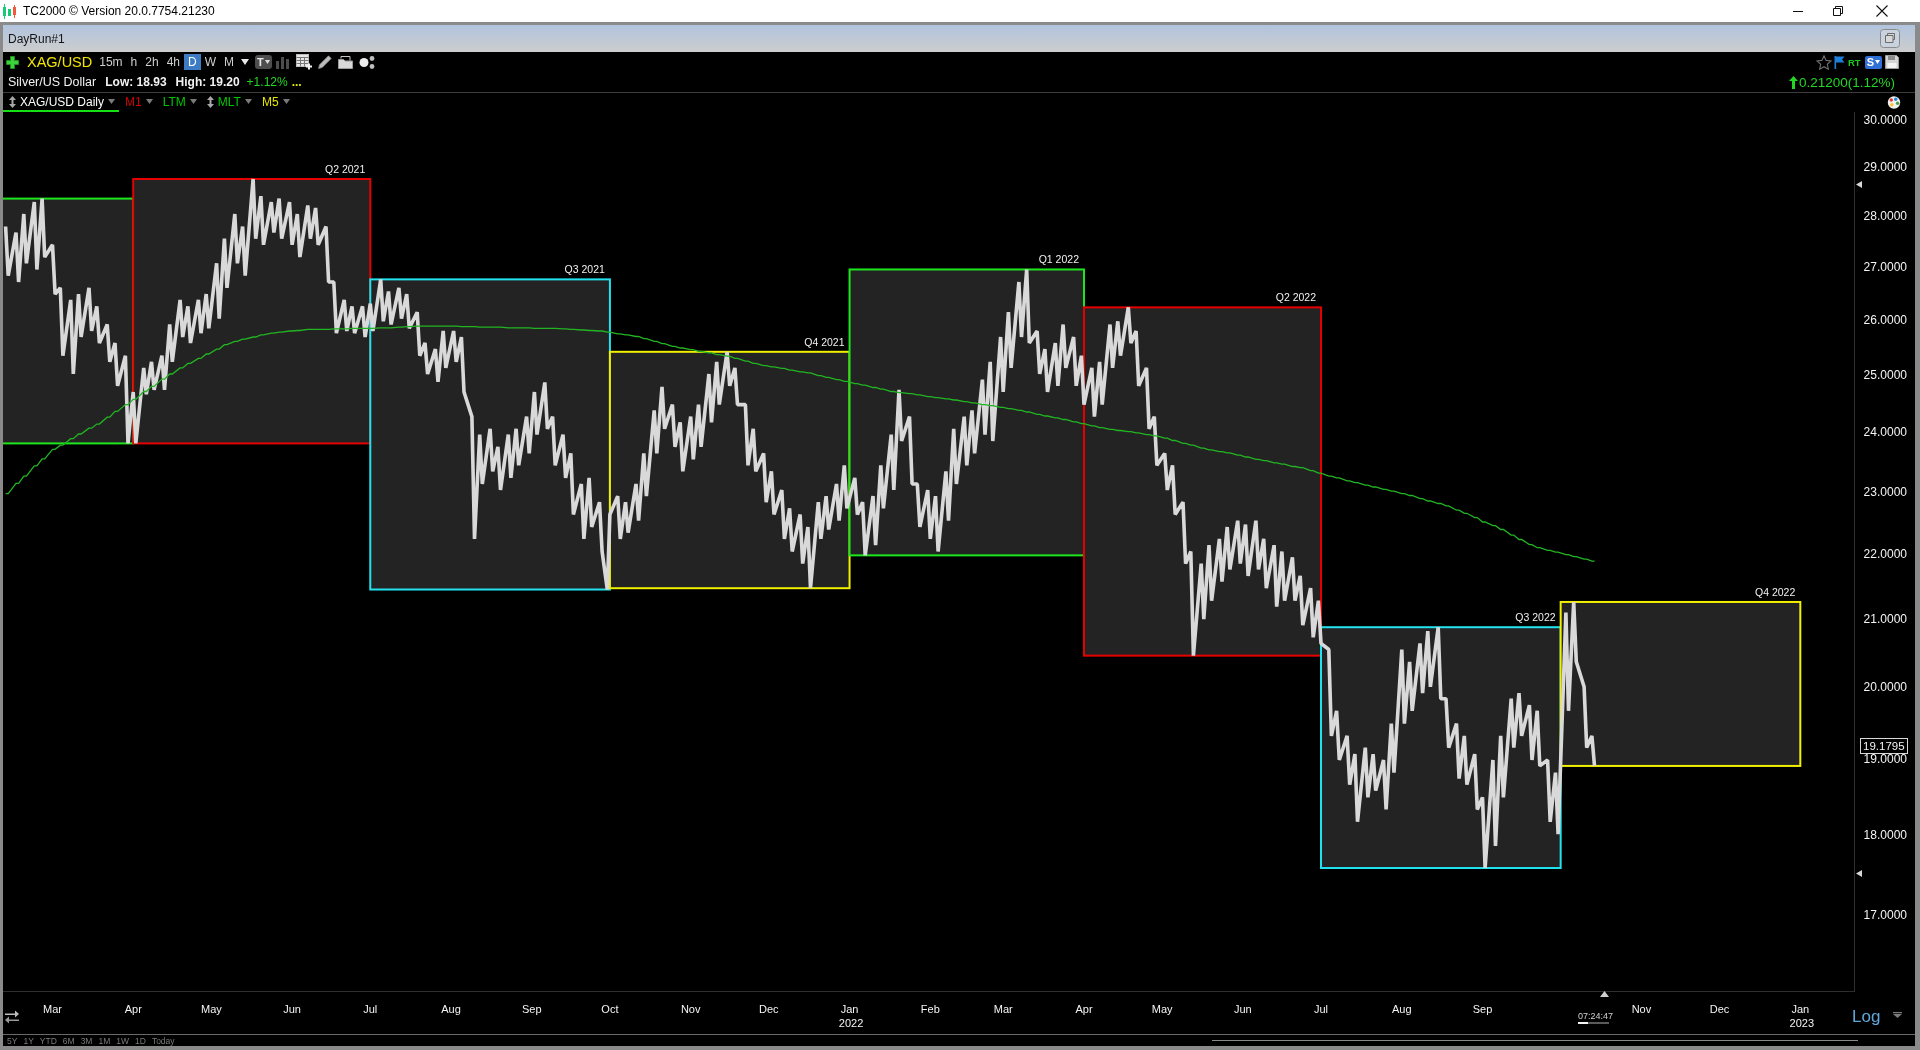 The width and height of the screenshot is (1920, 1050). What do you see at coordinates (1885, 619) in the screenshot?
I see `price-axis-label: 21.0000` at bounding box center [1885, 619].